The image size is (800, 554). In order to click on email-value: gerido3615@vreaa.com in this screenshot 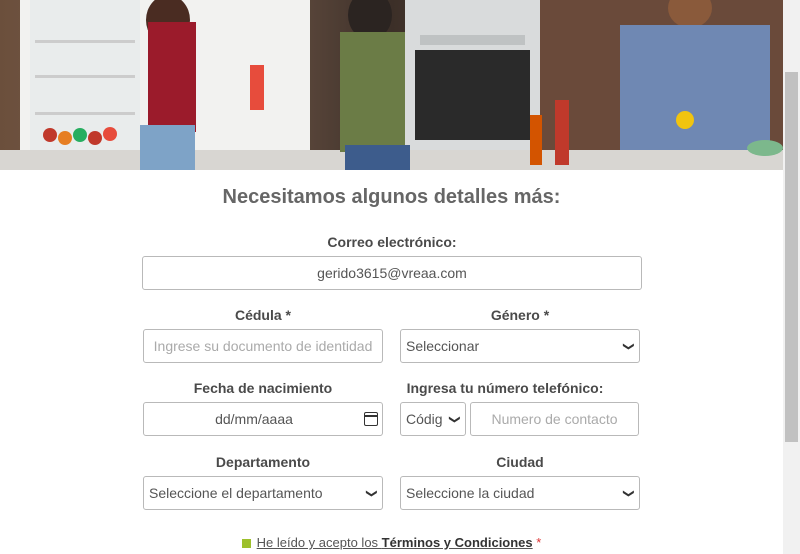, I will do `click(392, 273)`.